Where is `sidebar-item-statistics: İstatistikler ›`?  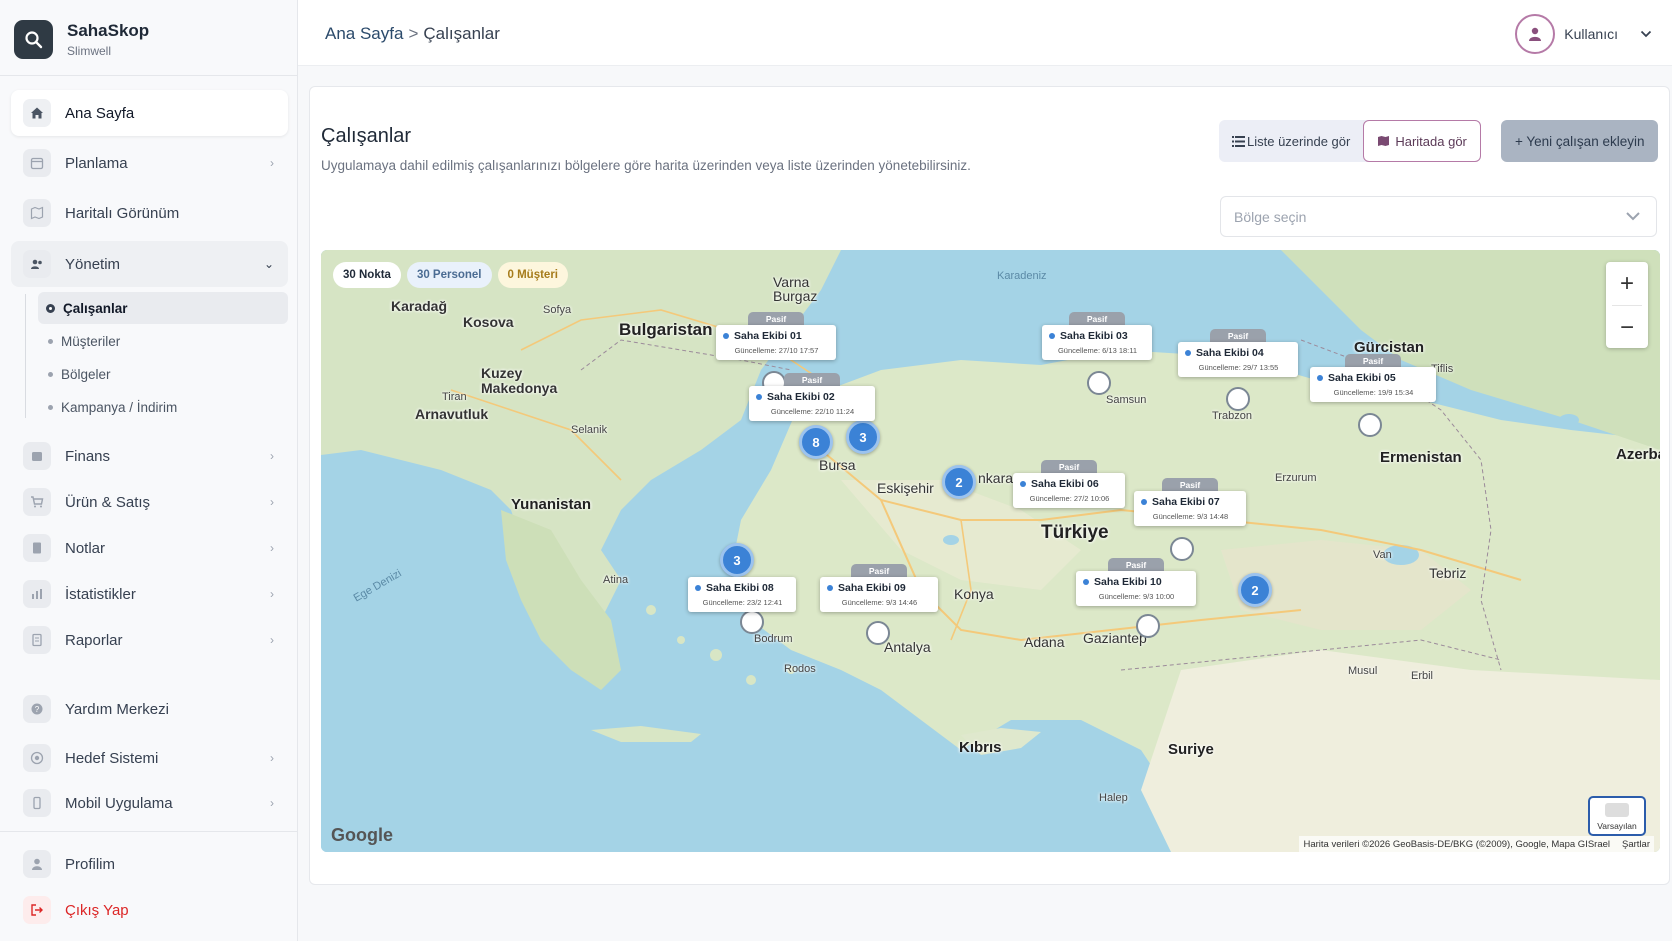 sidebar-item-statistics: İstatistikler › is located at coordinates (149, 594).